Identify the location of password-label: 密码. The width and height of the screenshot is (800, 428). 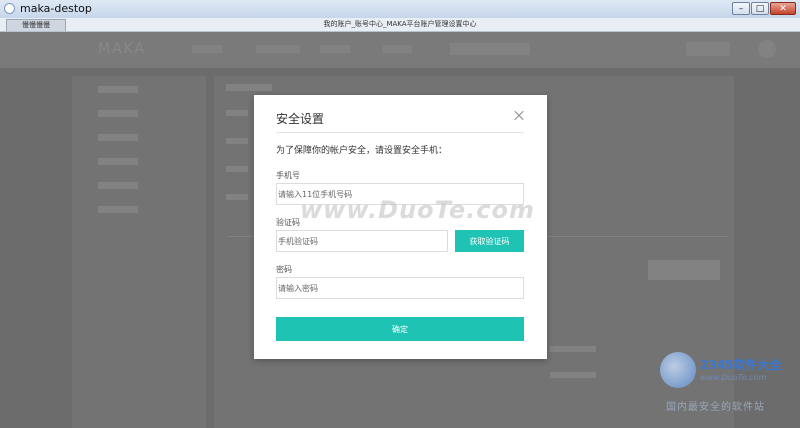
(284, 269).